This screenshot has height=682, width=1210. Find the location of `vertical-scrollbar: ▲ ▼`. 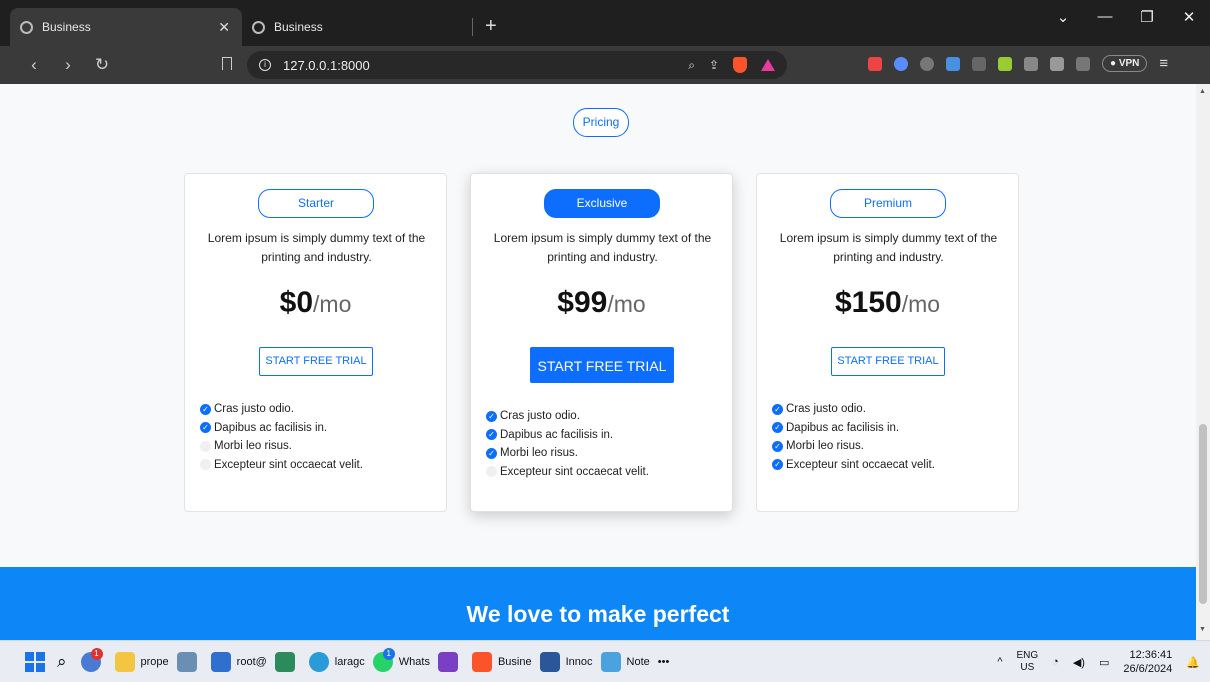

vertical-scrollbar: ▲ ▼ is located at coordinates (1203, 362).